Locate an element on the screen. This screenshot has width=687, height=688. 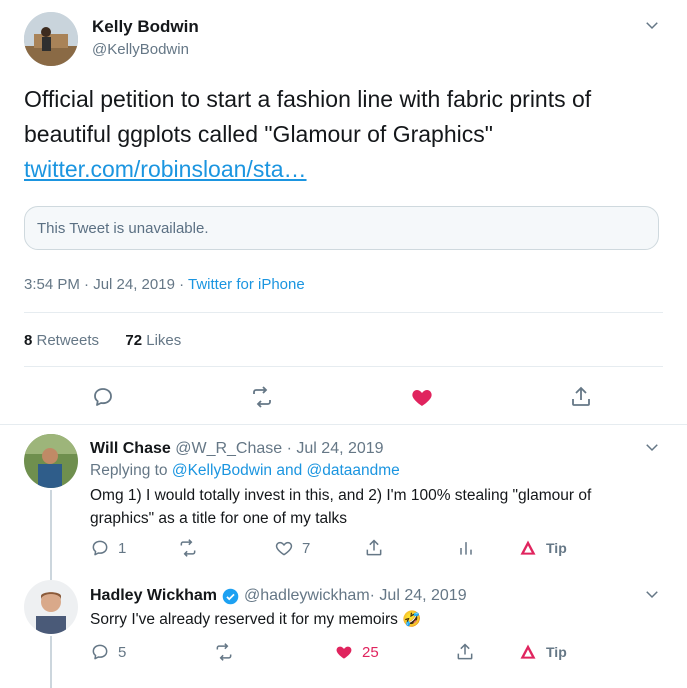
retweets-stat: 8 Retweets is located at coordinates (61, 340).